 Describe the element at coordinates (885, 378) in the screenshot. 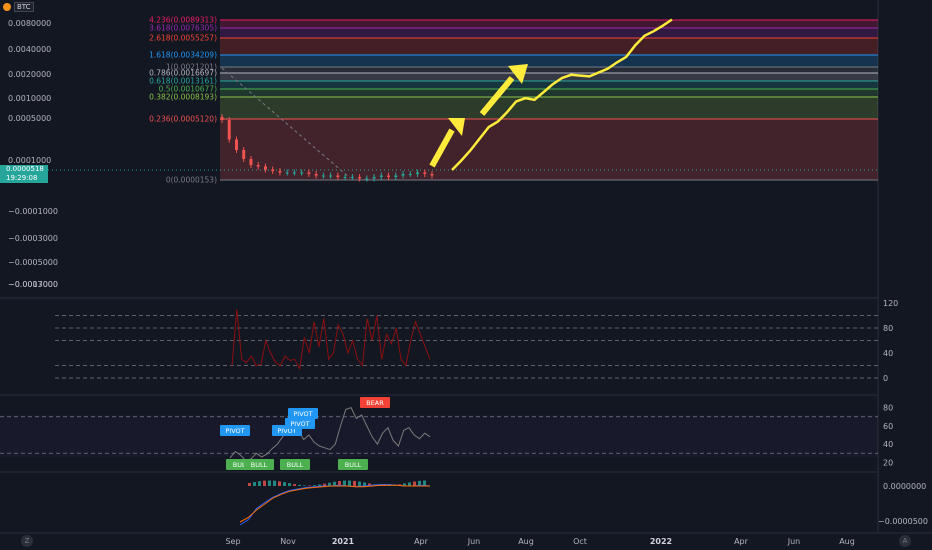

I see `rsi-axis-label: 0` at that location.